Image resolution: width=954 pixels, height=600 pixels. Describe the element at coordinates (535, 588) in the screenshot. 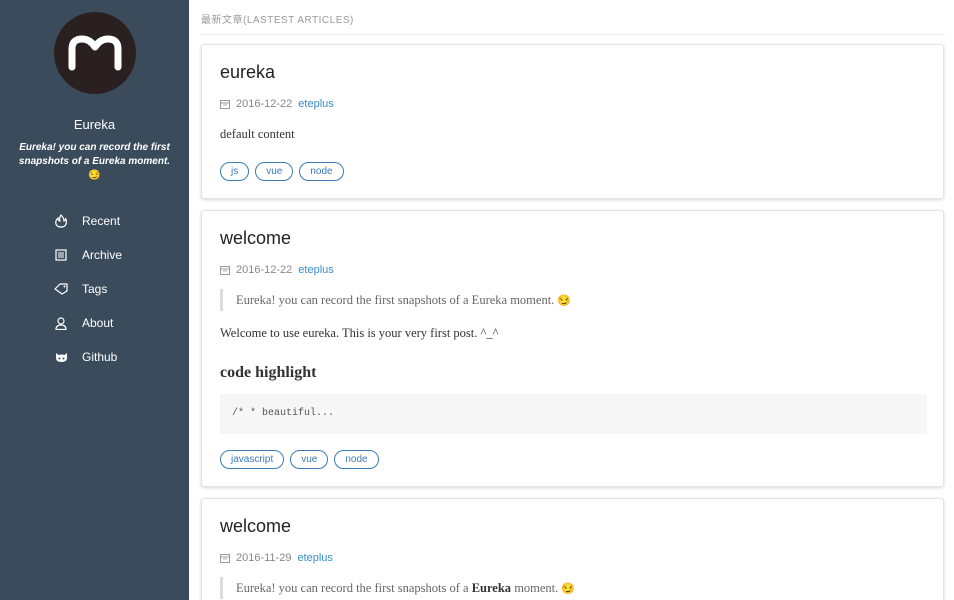

I see `quote-text-post: moment.` at that location.